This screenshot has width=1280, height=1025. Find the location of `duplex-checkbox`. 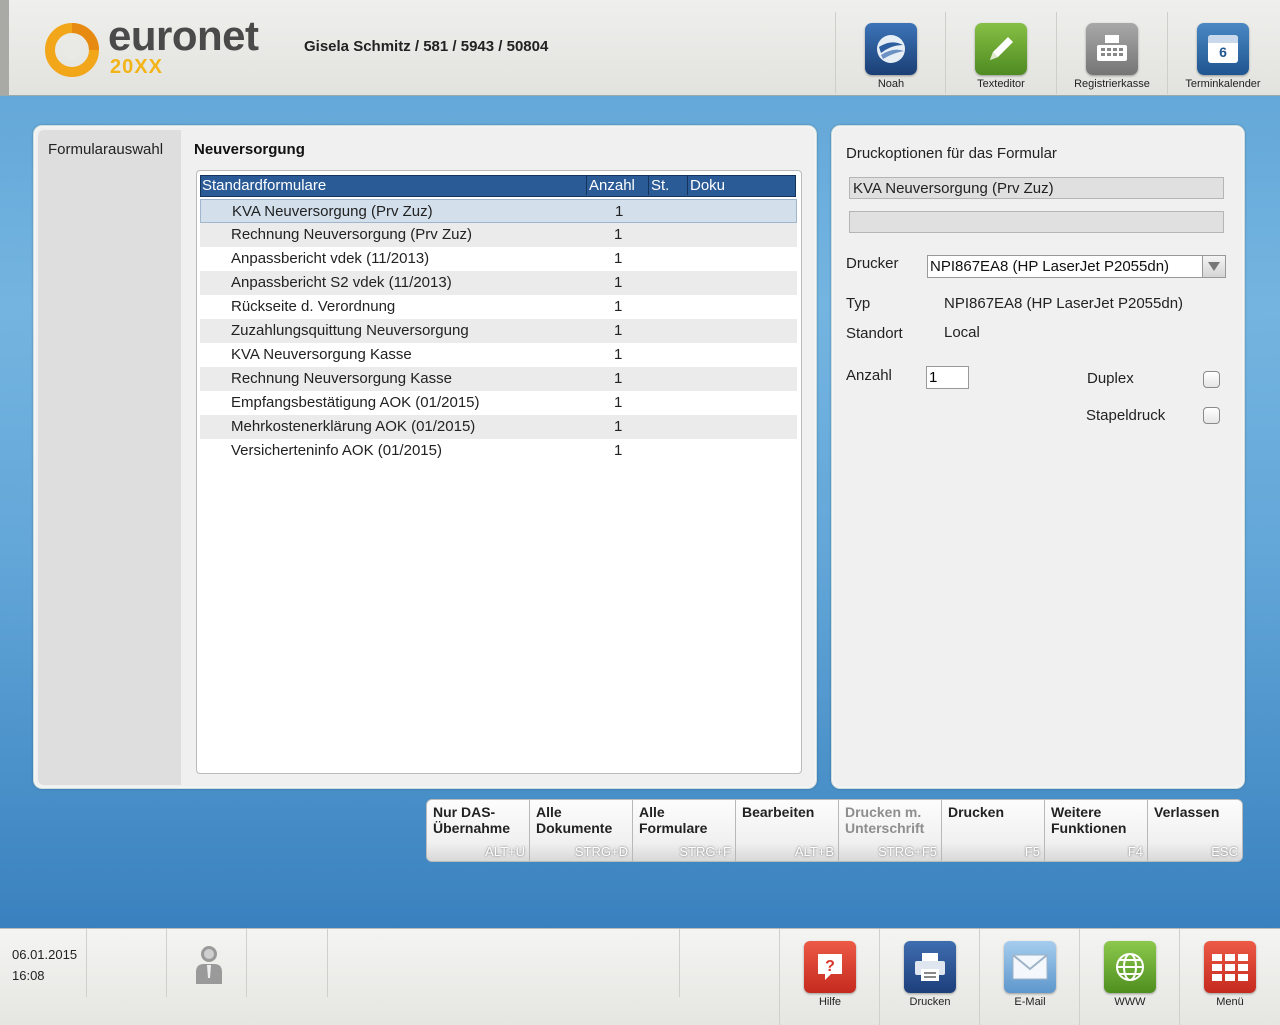

duplex-checkbox is located at coordinates (1211, 379).